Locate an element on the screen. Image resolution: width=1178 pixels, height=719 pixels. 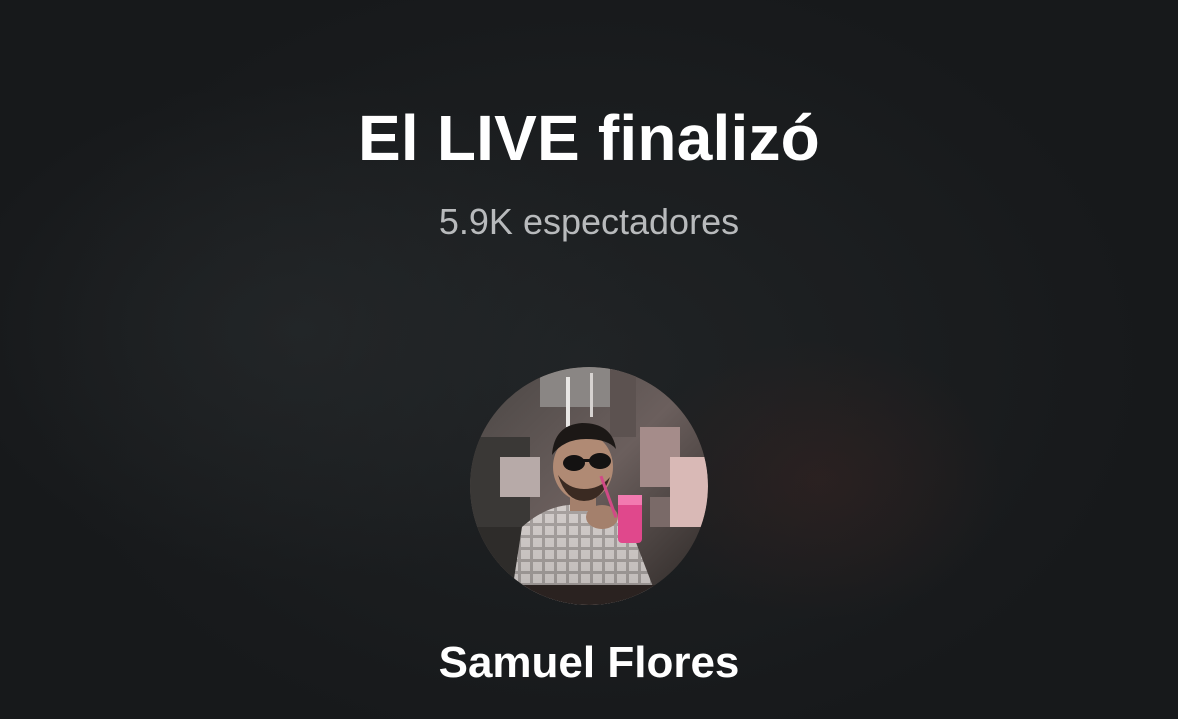
live-ended-title: El LIVE finalizó is located at coordinates (589, 138).